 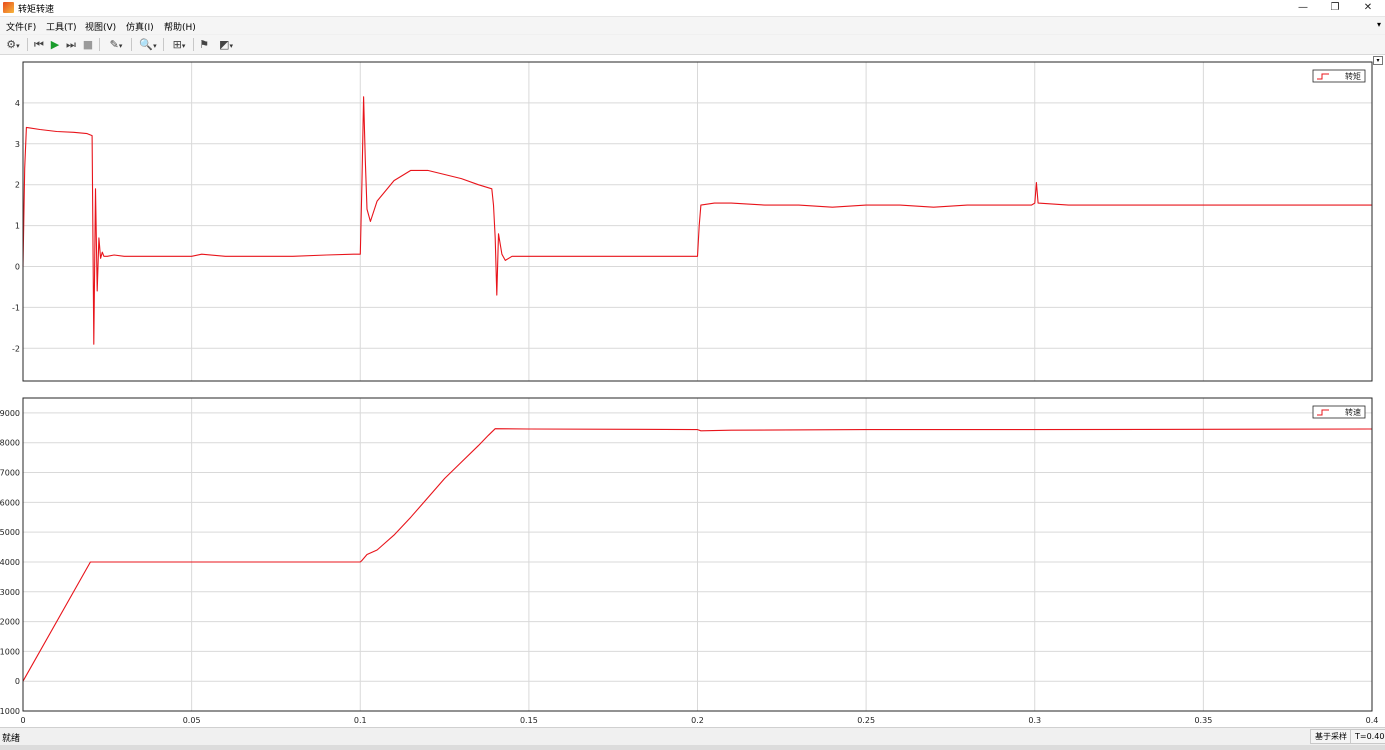 I want to click on app-icon, so click(x=8, y=7).